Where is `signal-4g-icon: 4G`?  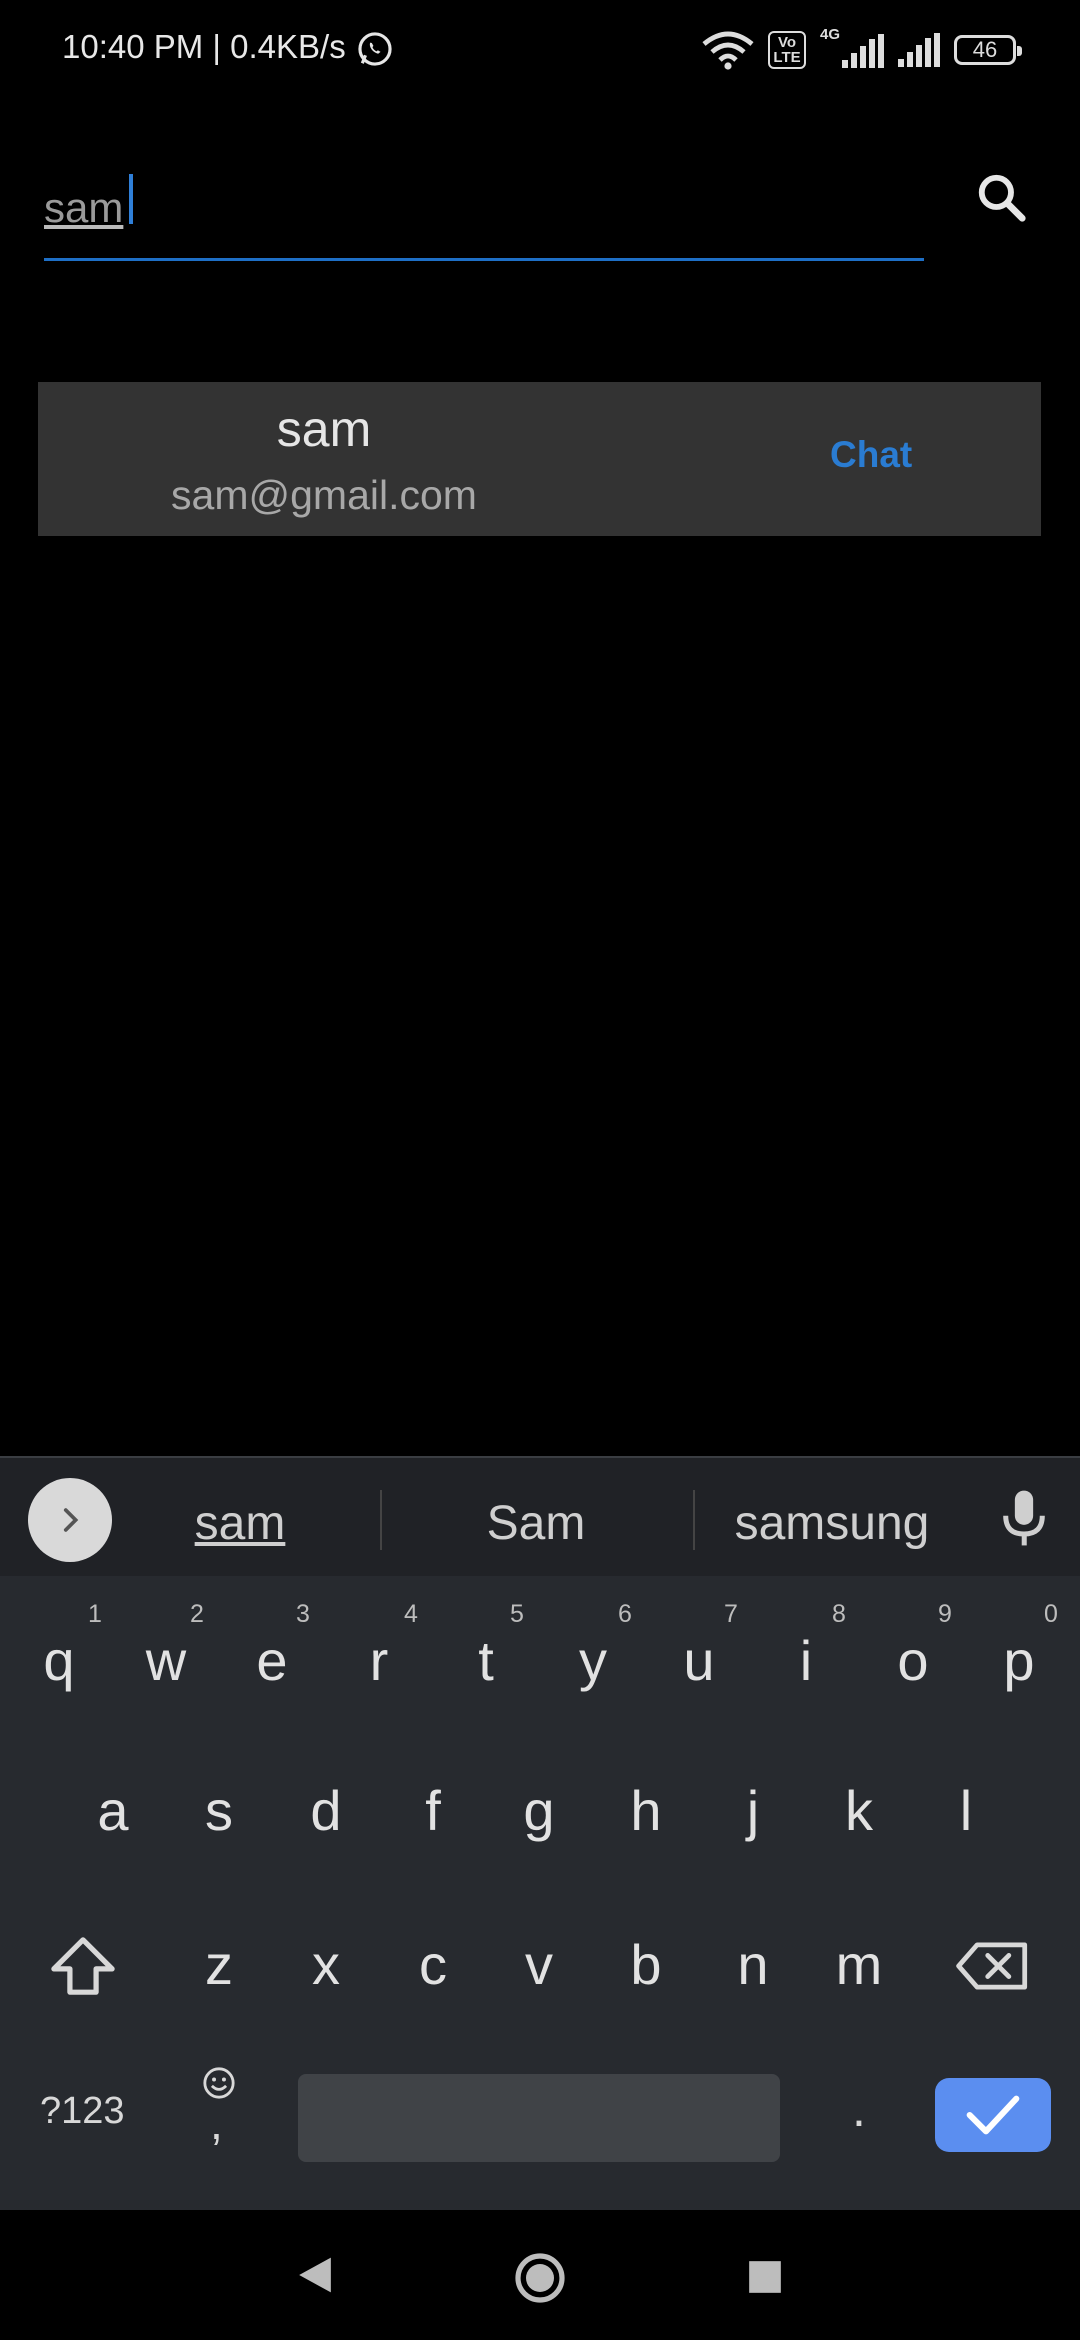 signal-4g-icon: 4G is located at coordinates (852, 48).